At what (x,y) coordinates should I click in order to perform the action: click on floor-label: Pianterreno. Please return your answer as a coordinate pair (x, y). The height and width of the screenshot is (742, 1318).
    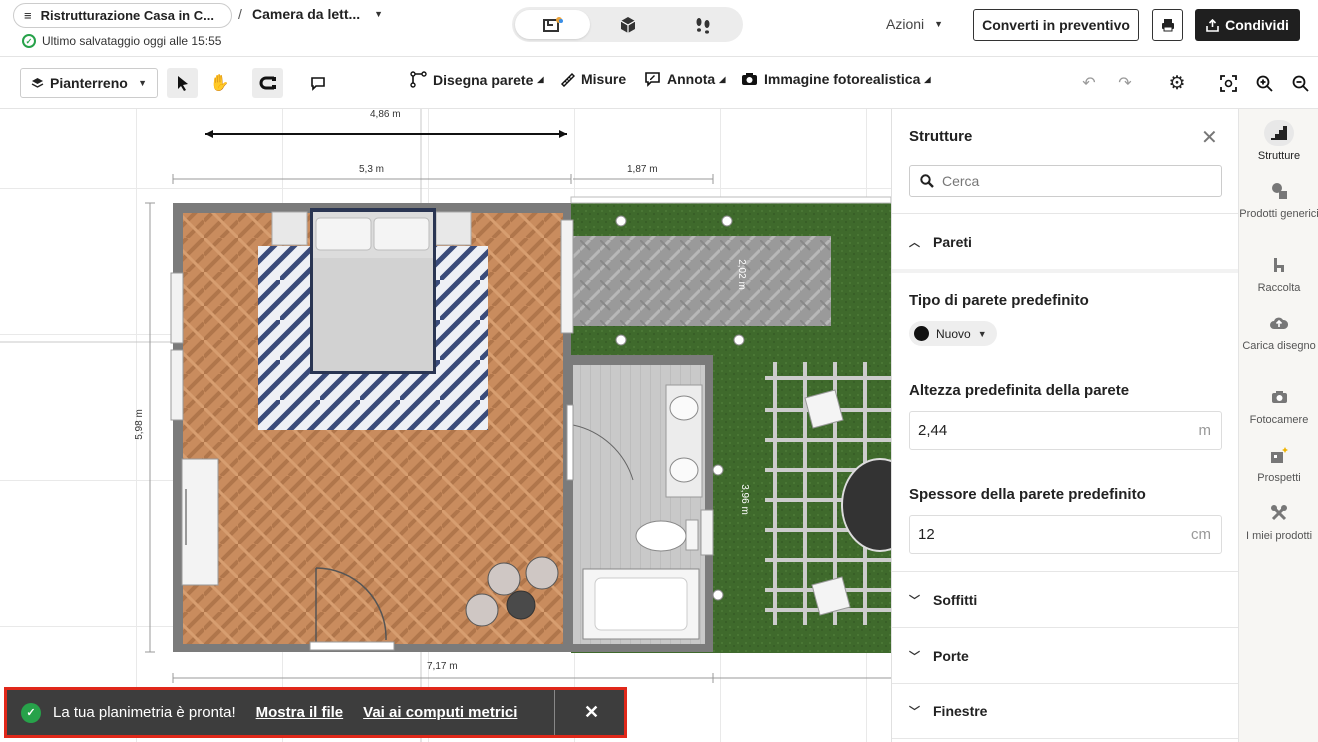
    Looking at the image, I should click on (89, 83).